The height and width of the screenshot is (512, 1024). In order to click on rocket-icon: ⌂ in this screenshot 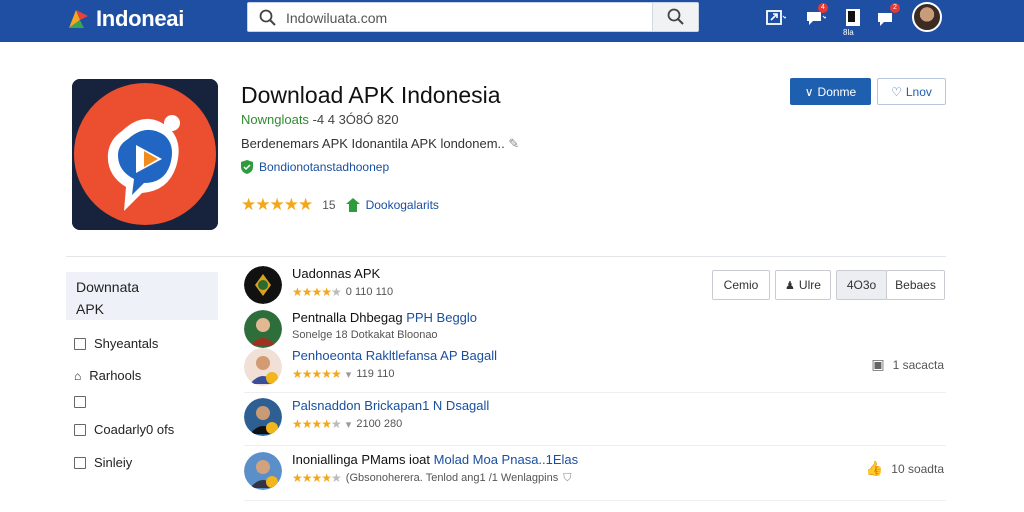, I will do `click(78, 375)`.